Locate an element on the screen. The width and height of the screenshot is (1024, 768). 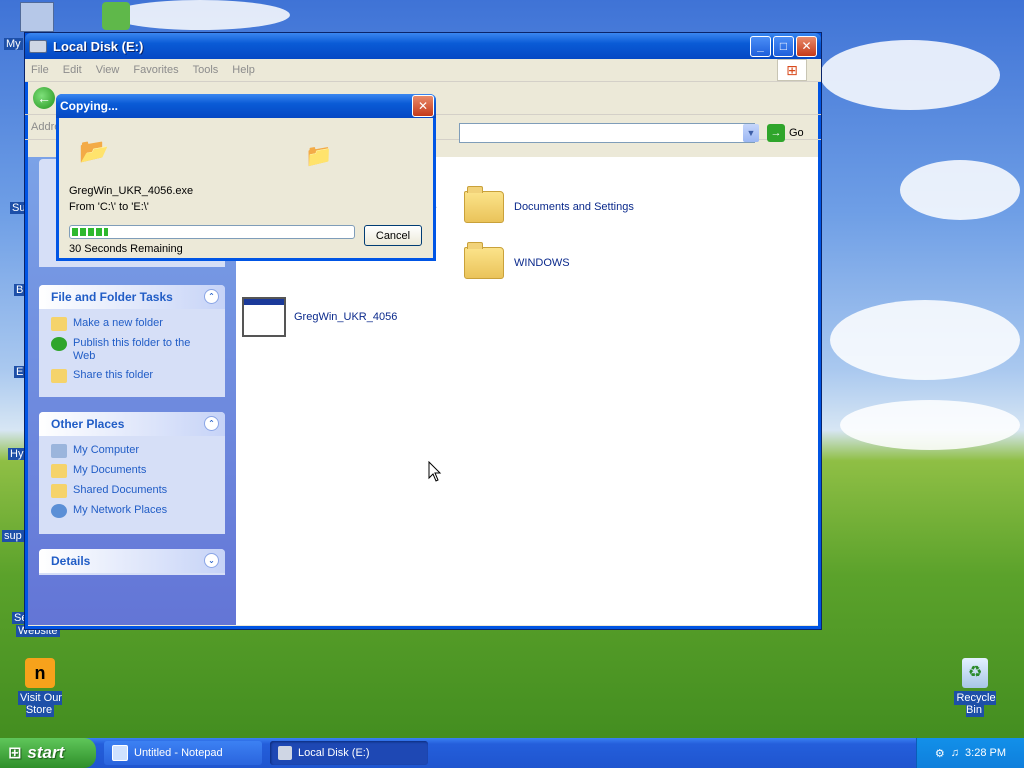
start-button: ⊞ start is located at coordinates (48, 753).